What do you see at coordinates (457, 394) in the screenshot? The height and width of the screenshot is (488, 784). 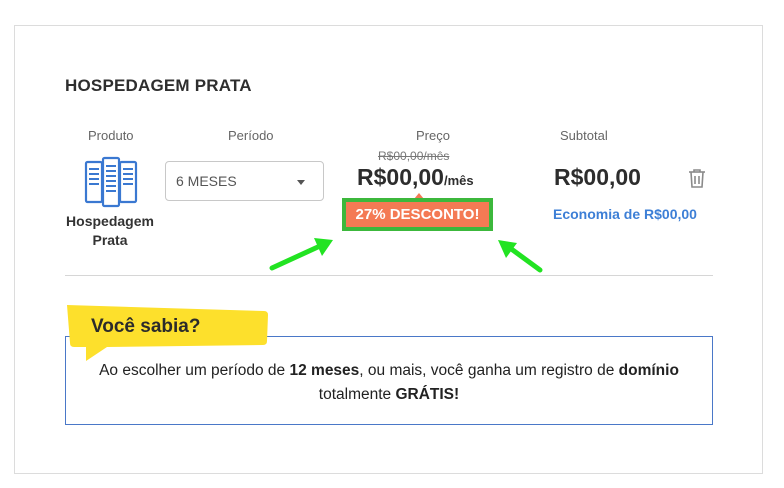 I see `tip-text-part4: !` at bounding box center [457, 394].